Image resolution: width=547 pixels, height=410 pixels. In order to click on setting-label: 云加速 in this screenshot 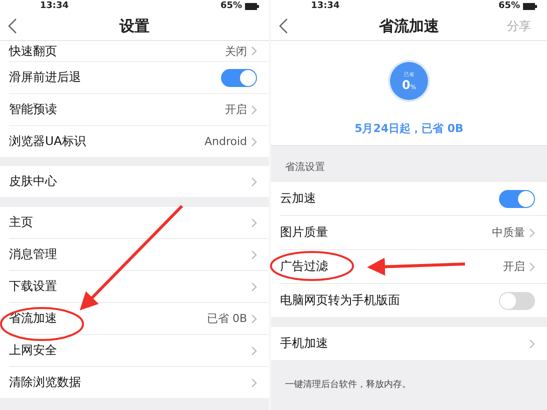, I will do `click(298, 198)`.